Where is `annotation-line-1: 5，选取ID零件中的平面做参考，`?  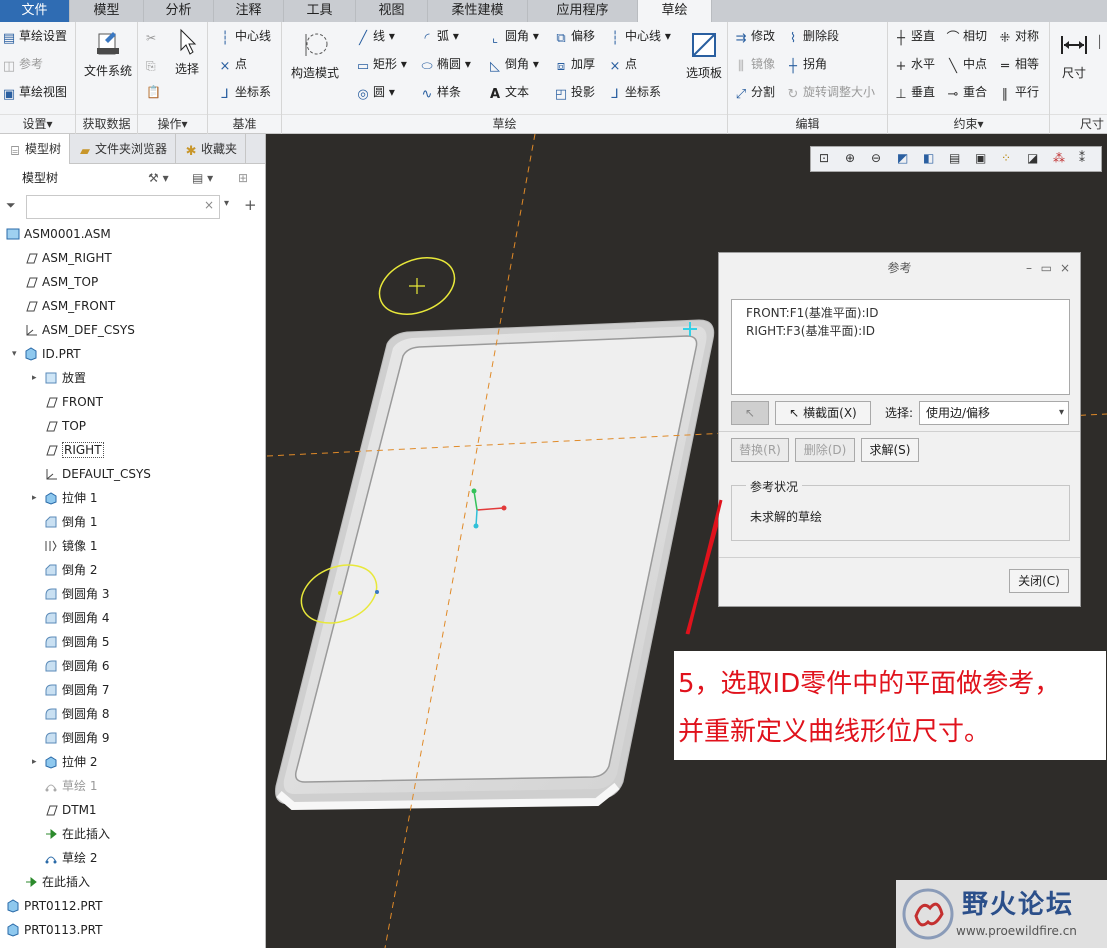 annotation-line-1: 5，选取ID零件中的平面做参考， is located at coordinates (869, 684).